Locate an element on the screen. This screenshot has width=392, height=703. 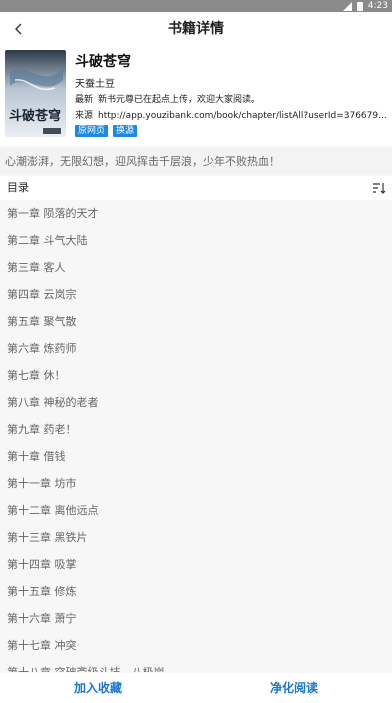
change-source-button: 换源 is located at coordinates (125, 131).